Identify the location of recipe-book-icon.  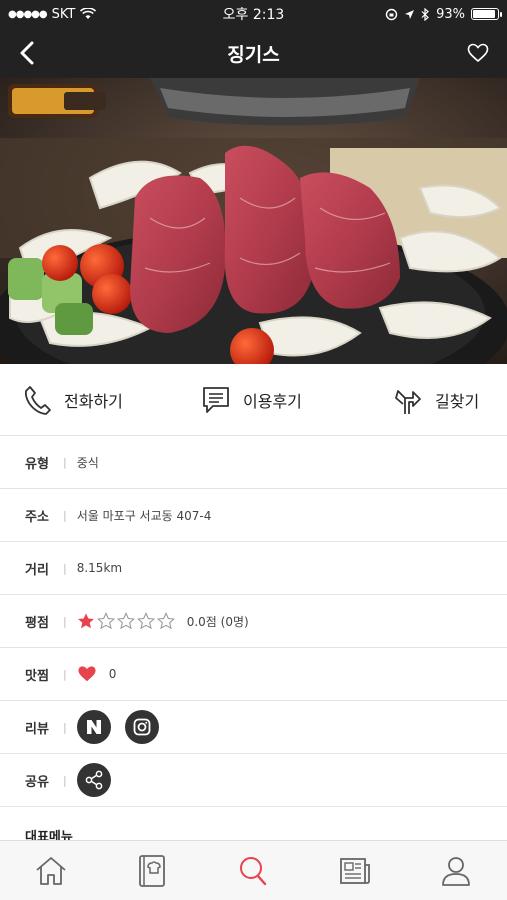
(152, 870).